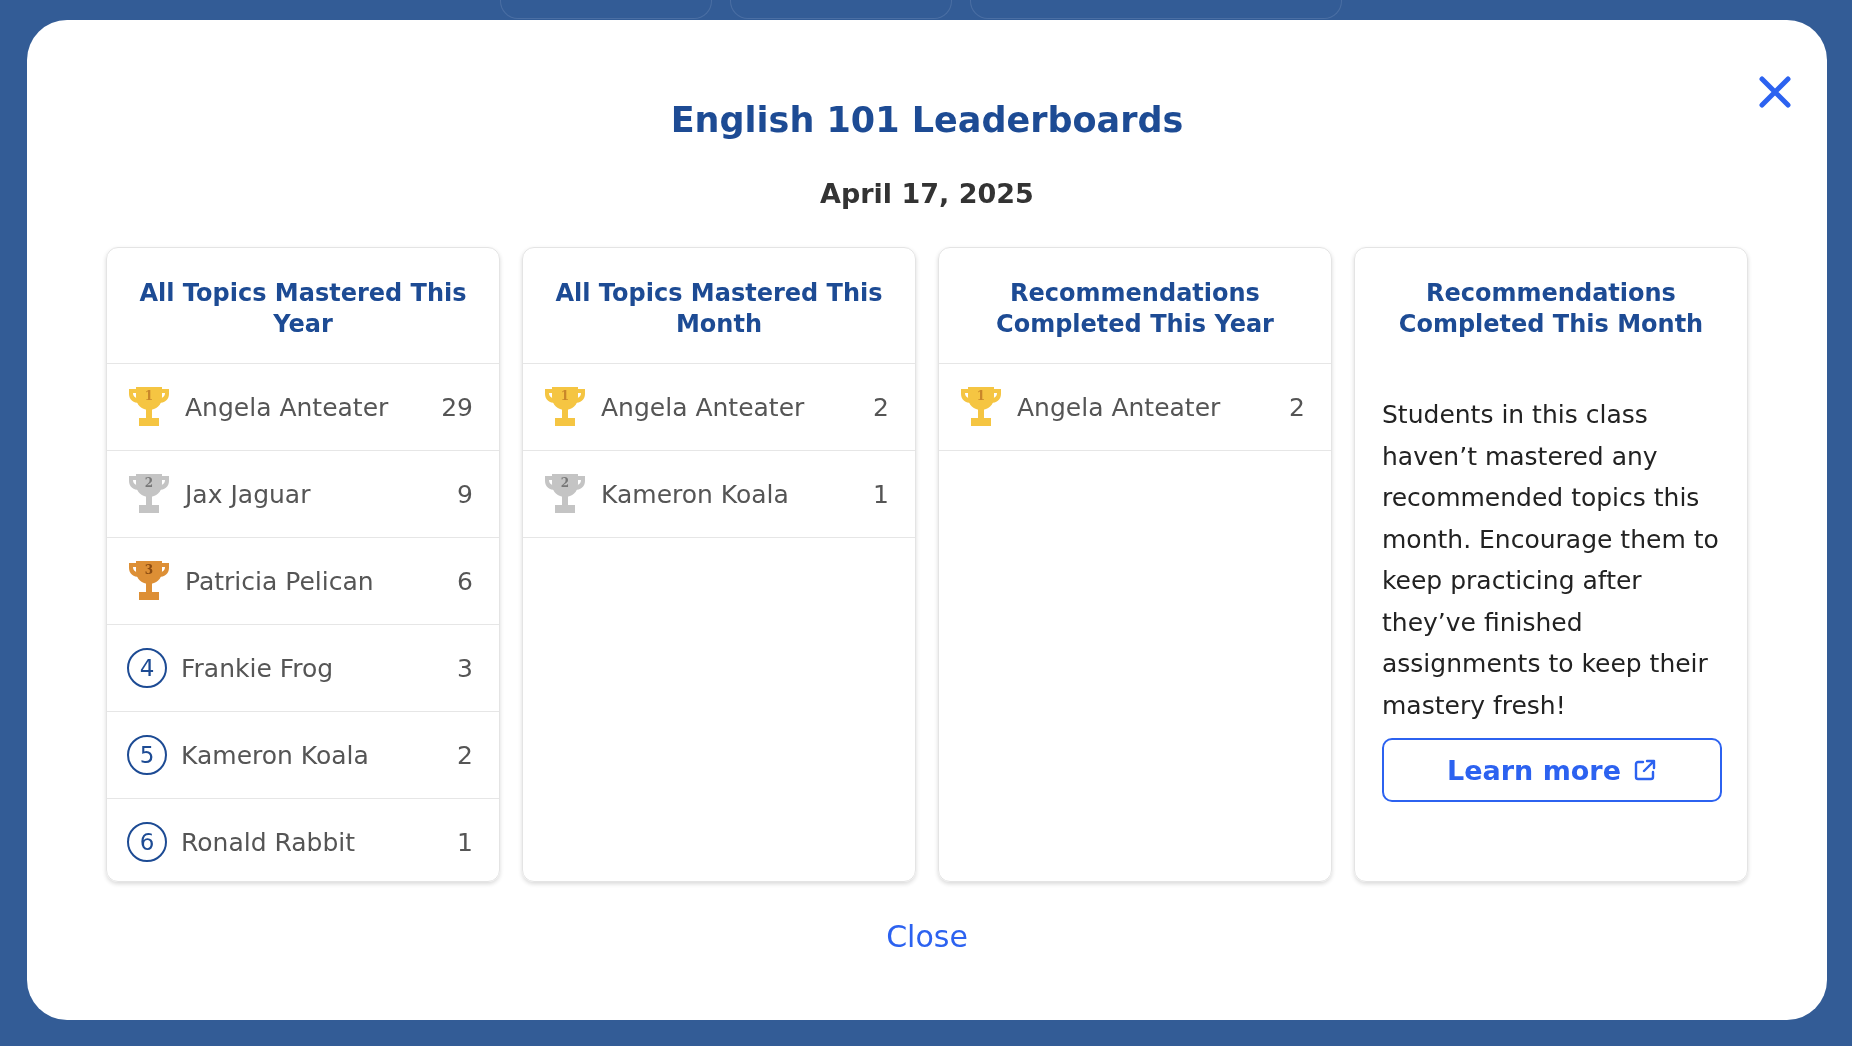 This screenshot has width=1852, height=1046. Describe the element at coordinates (303, 309) in the screenshot. I see `card-title: All Topics Mastered This Year` at that location.